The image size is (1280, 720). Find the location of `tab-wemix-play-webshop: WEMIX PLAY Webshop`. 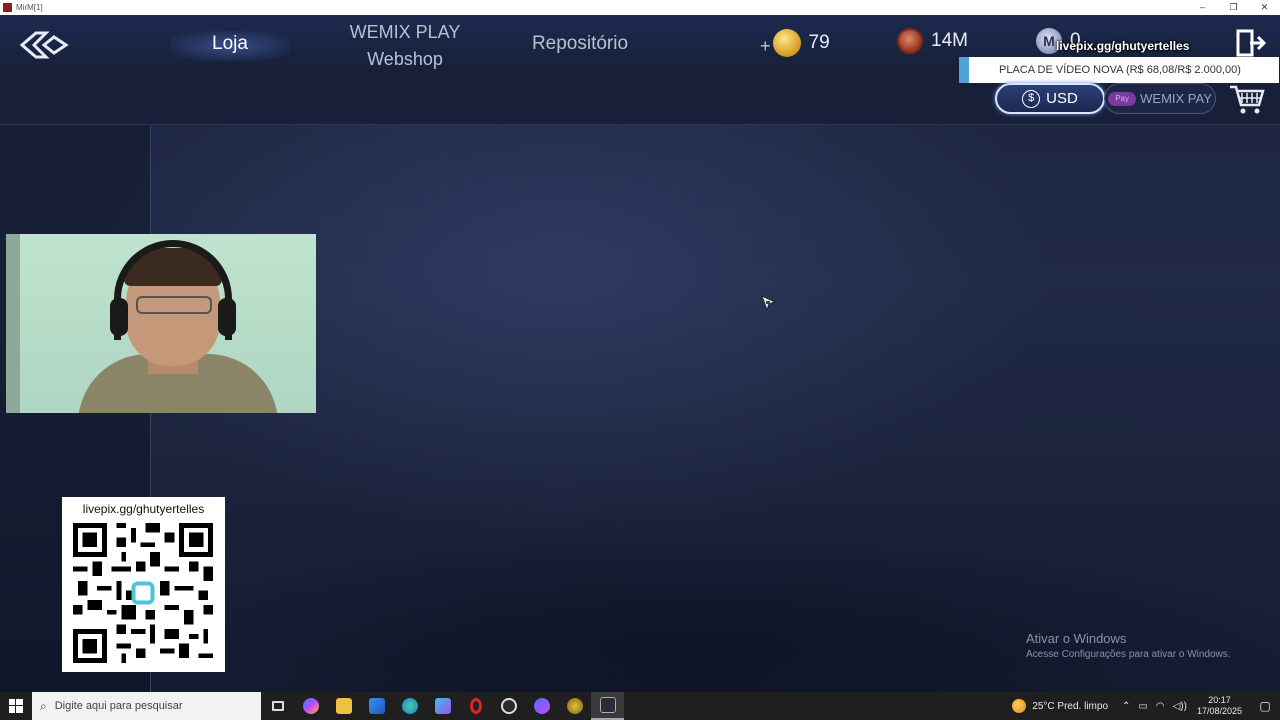

tab-wemix-play-webshop: WEMIX PLAY Webshop is located at coordinates (405, 46).